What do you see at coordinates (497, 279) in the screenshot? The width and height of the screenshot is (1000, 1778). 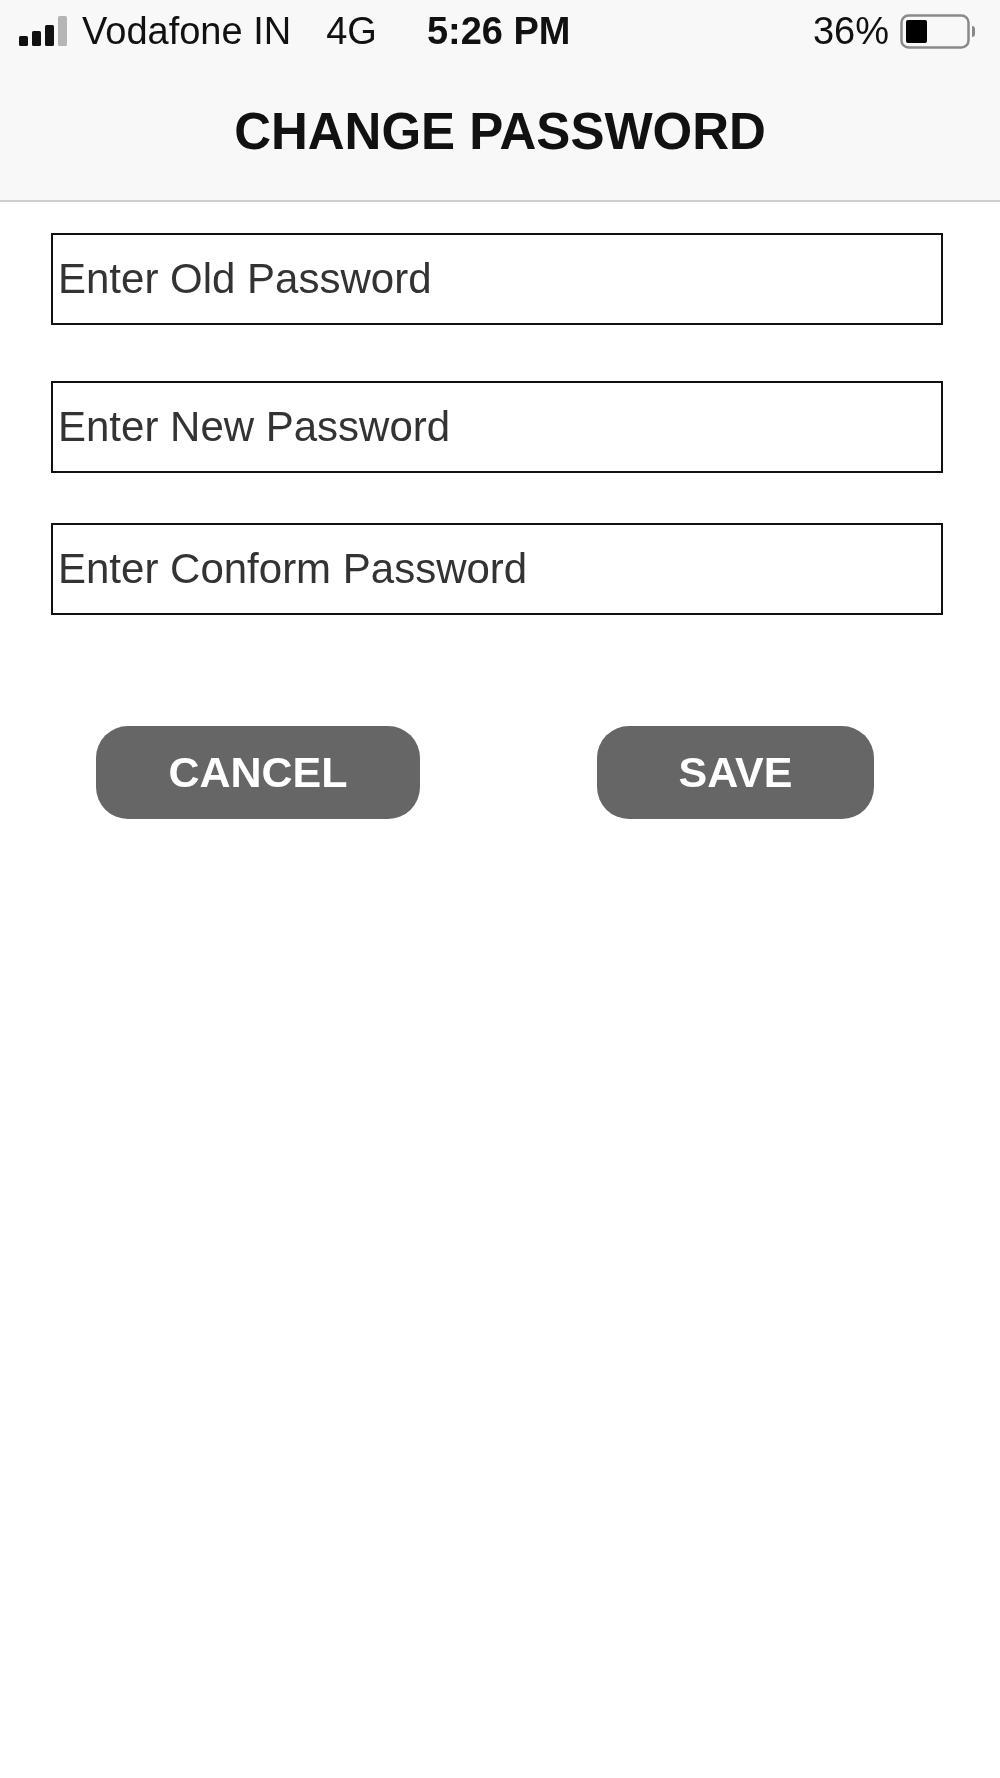 I see `password-field: Enter Old Password` at bounding box center [497, 279].